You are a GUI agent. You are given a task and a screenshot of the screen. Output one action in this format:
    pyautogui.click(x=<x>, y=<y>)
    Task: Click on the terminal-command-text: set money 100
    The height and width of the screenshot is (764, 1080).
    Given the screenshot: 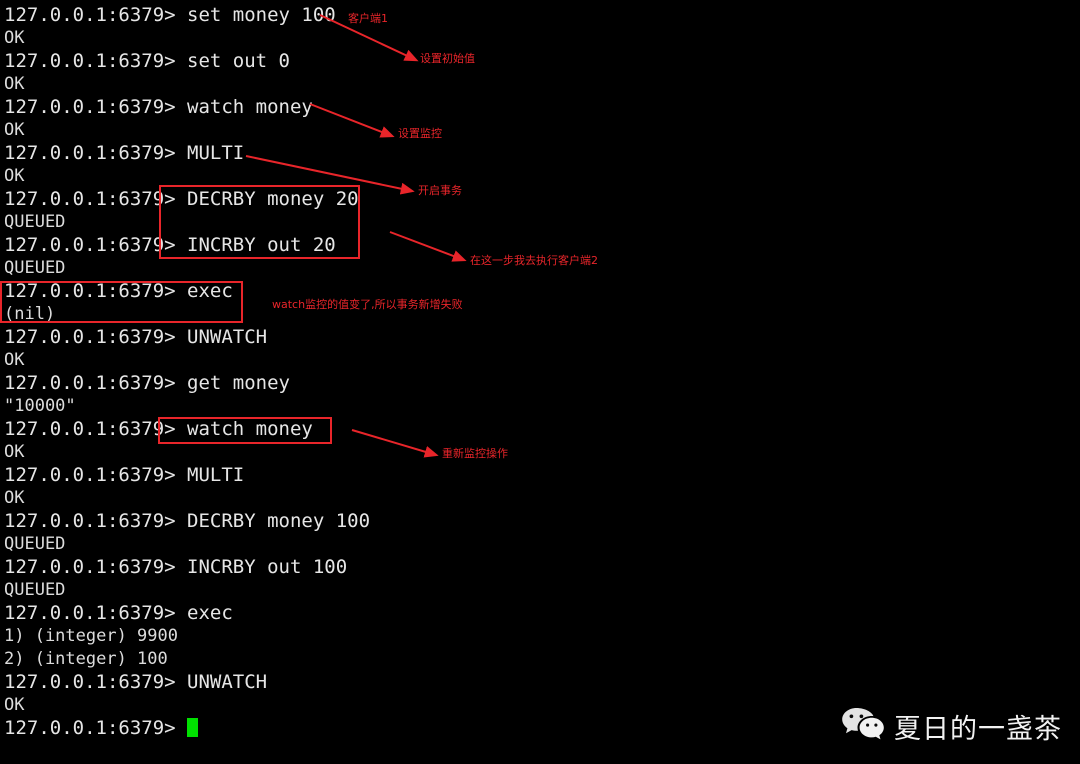 What is the action you would take?
    pyautogui.click(x=255, y=15)
    